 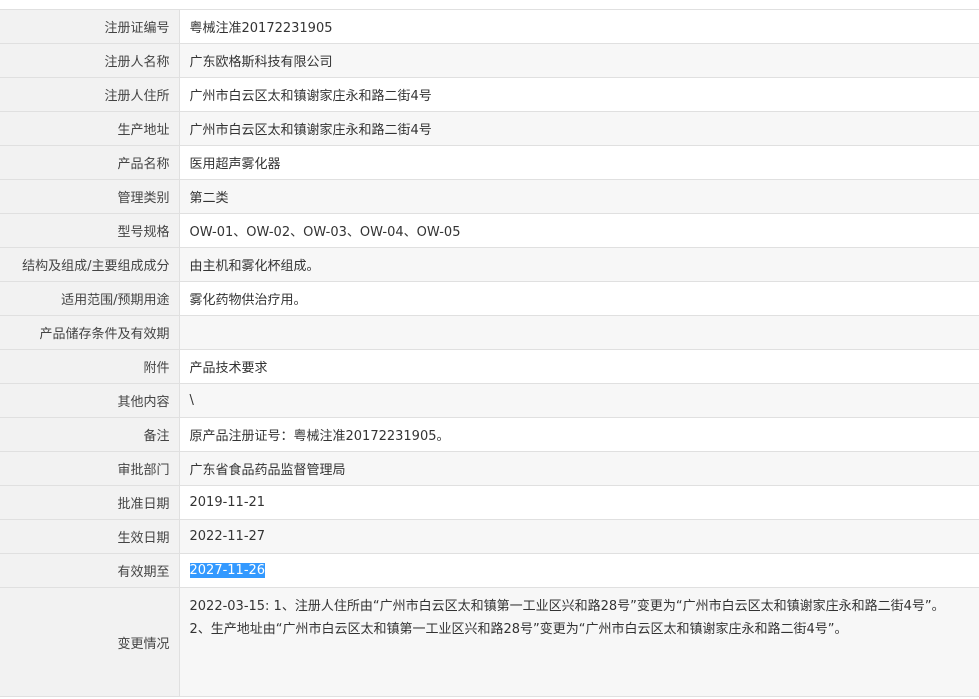 I want to click on row-structure-composition: 结构及组成/主要组成成分 由主机和雾化杯组成。, so click(x=489, y=264).